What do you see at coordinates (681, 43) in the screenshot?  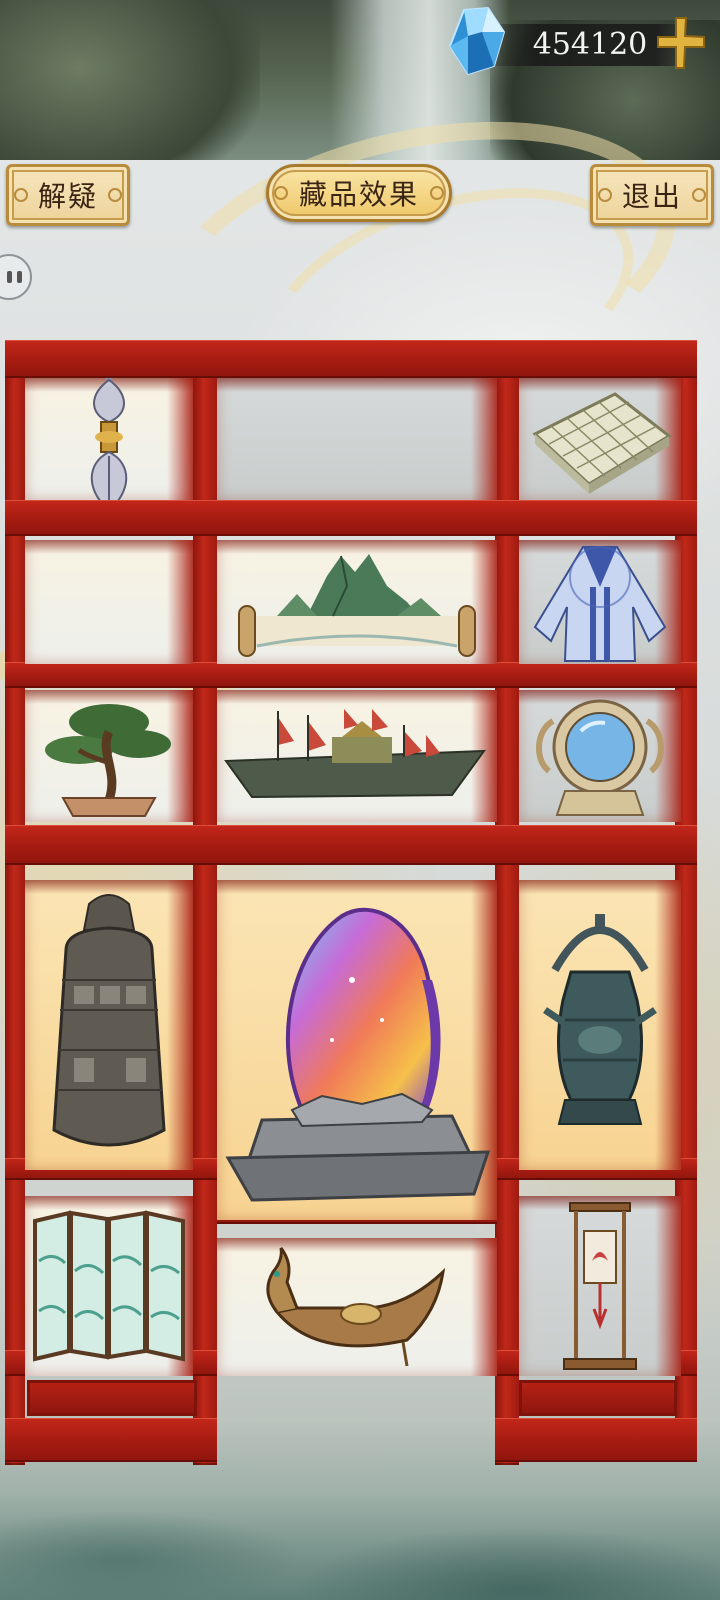 I see `add-currency-button` at bounding box center [681, 43].